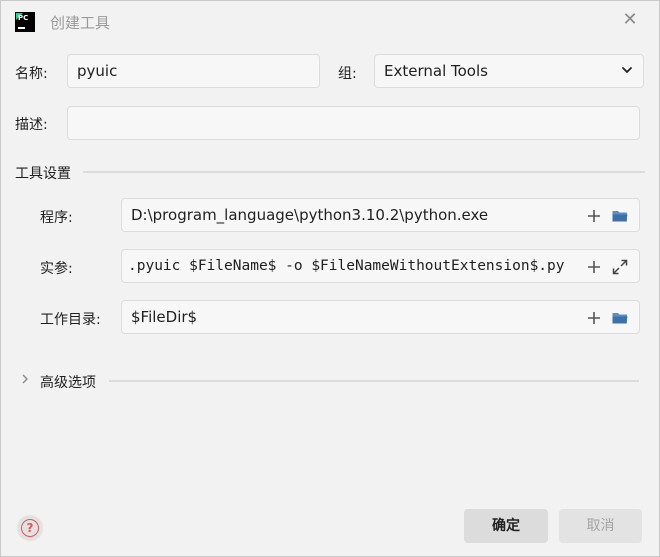  What do you see at coordinates (506, 526) in the screenshot?
I see `ok-button: 确定` at bounding box center [506, 526].